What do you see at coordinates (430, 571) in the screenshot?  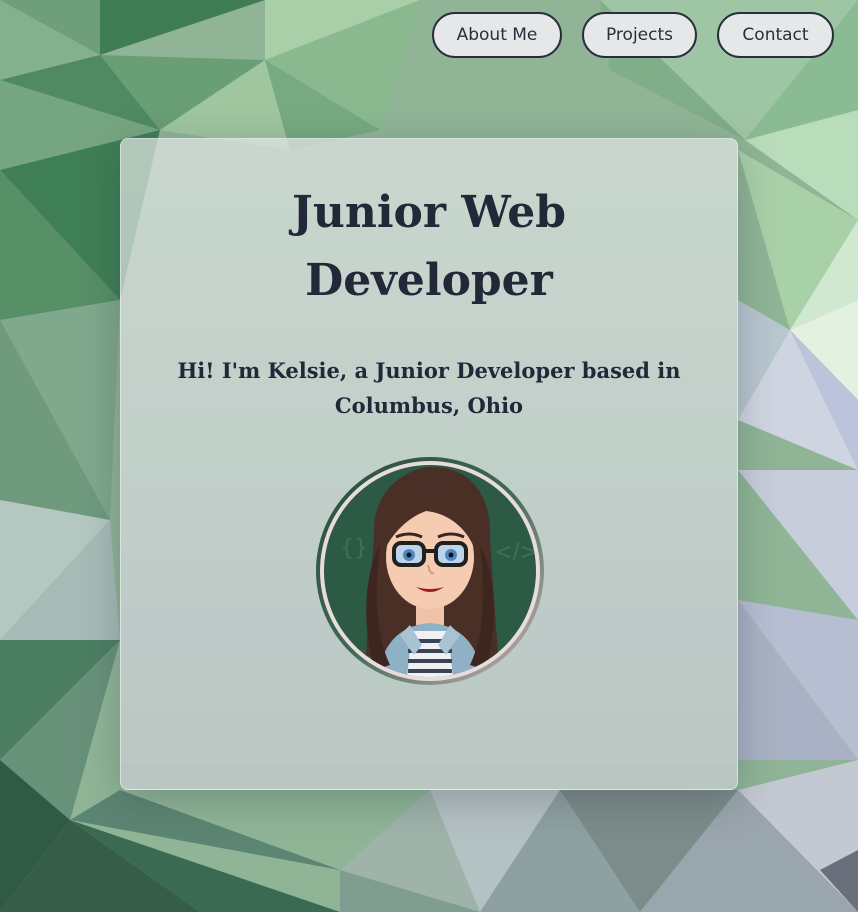 I see `cartoon-avatar-icon: {} </>` at bounding box center [430, 571].